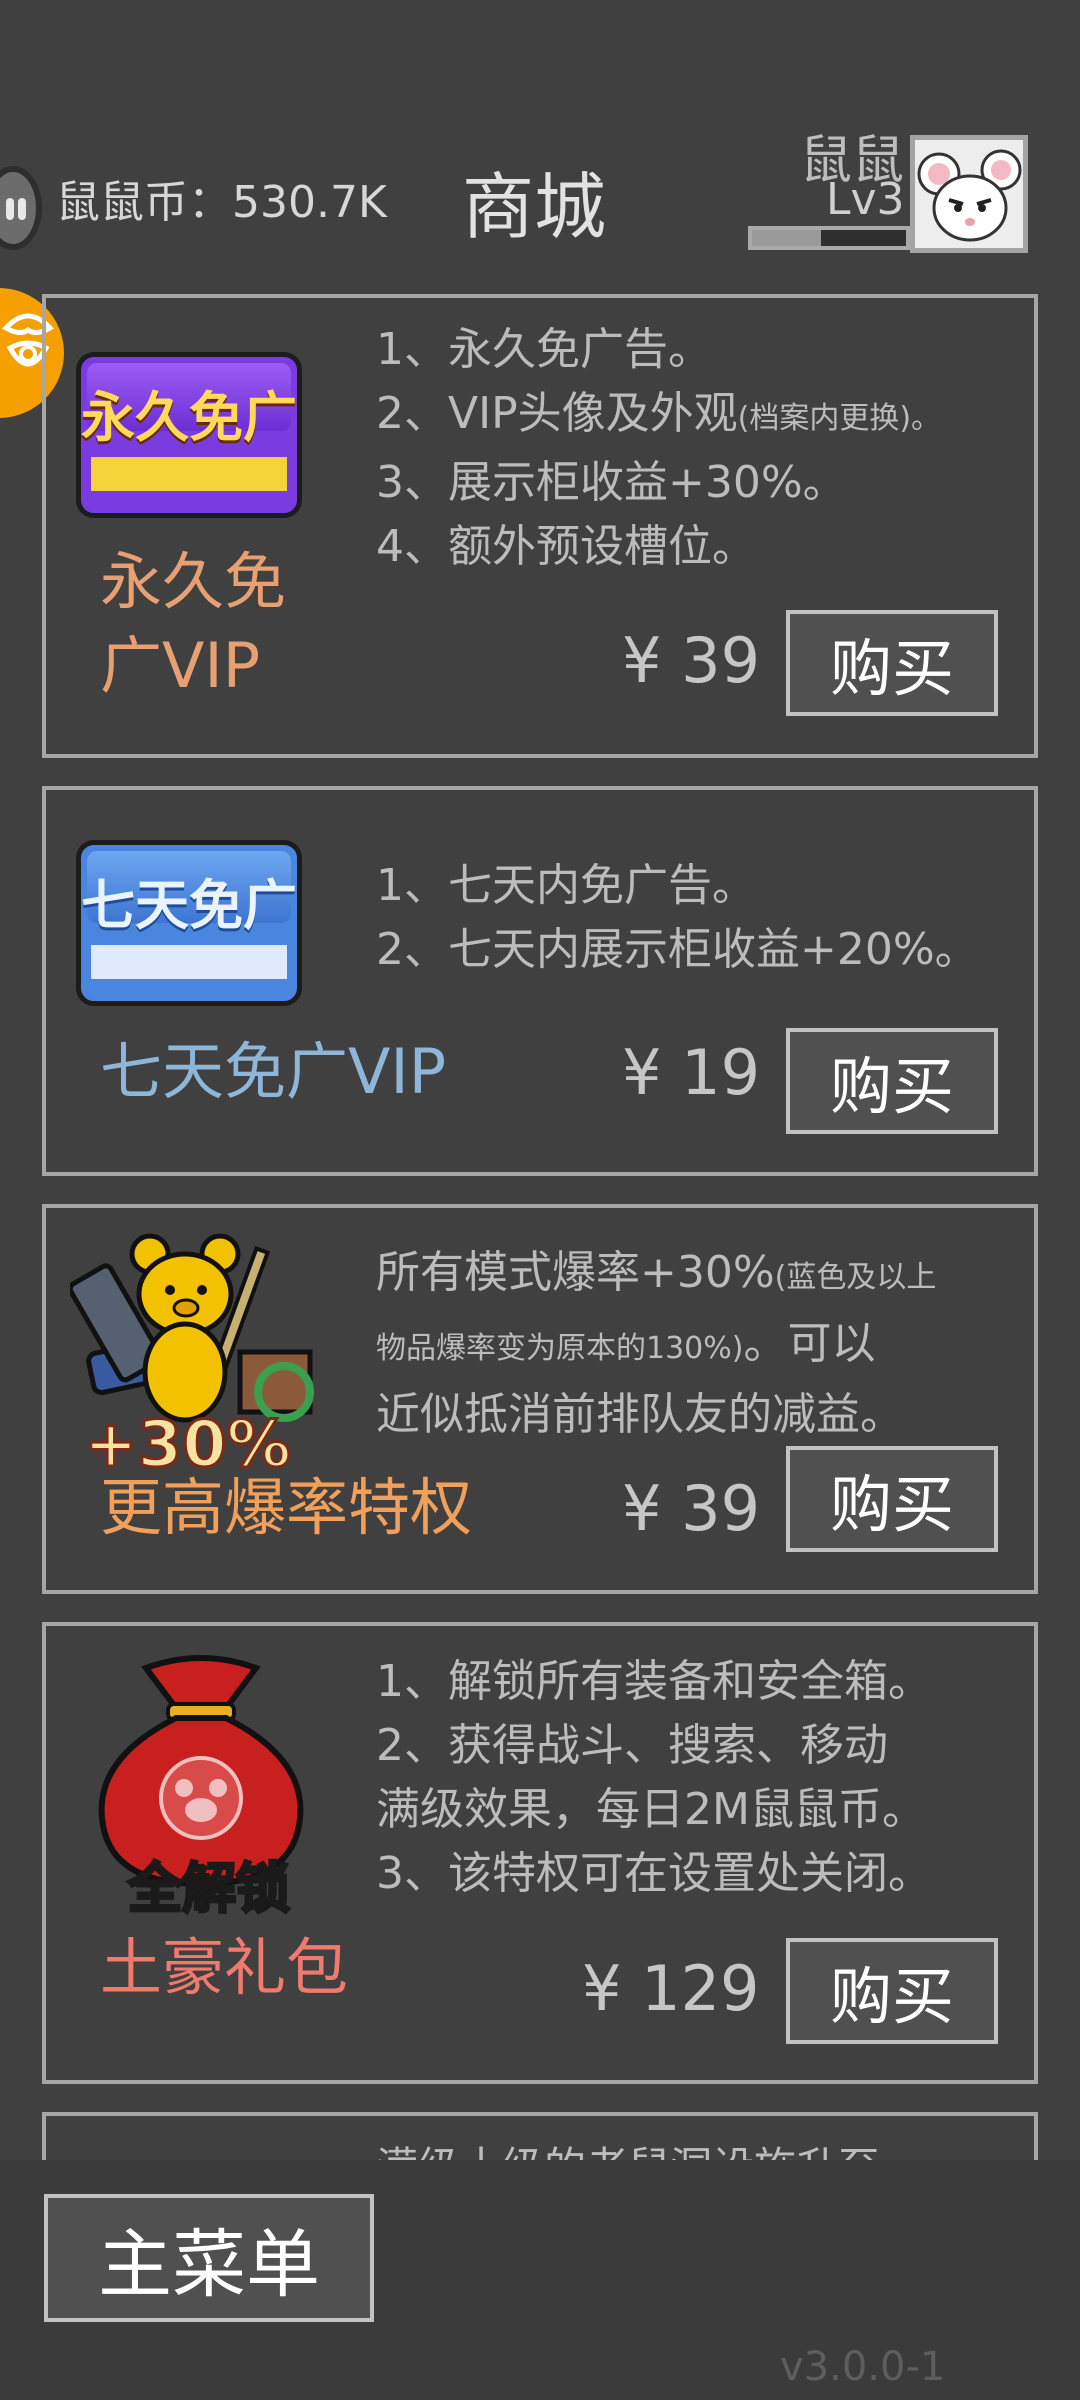 Image resolution: width=1080 pixels, height=2400 pixels. I want to click on avatar, so click(969, 194).